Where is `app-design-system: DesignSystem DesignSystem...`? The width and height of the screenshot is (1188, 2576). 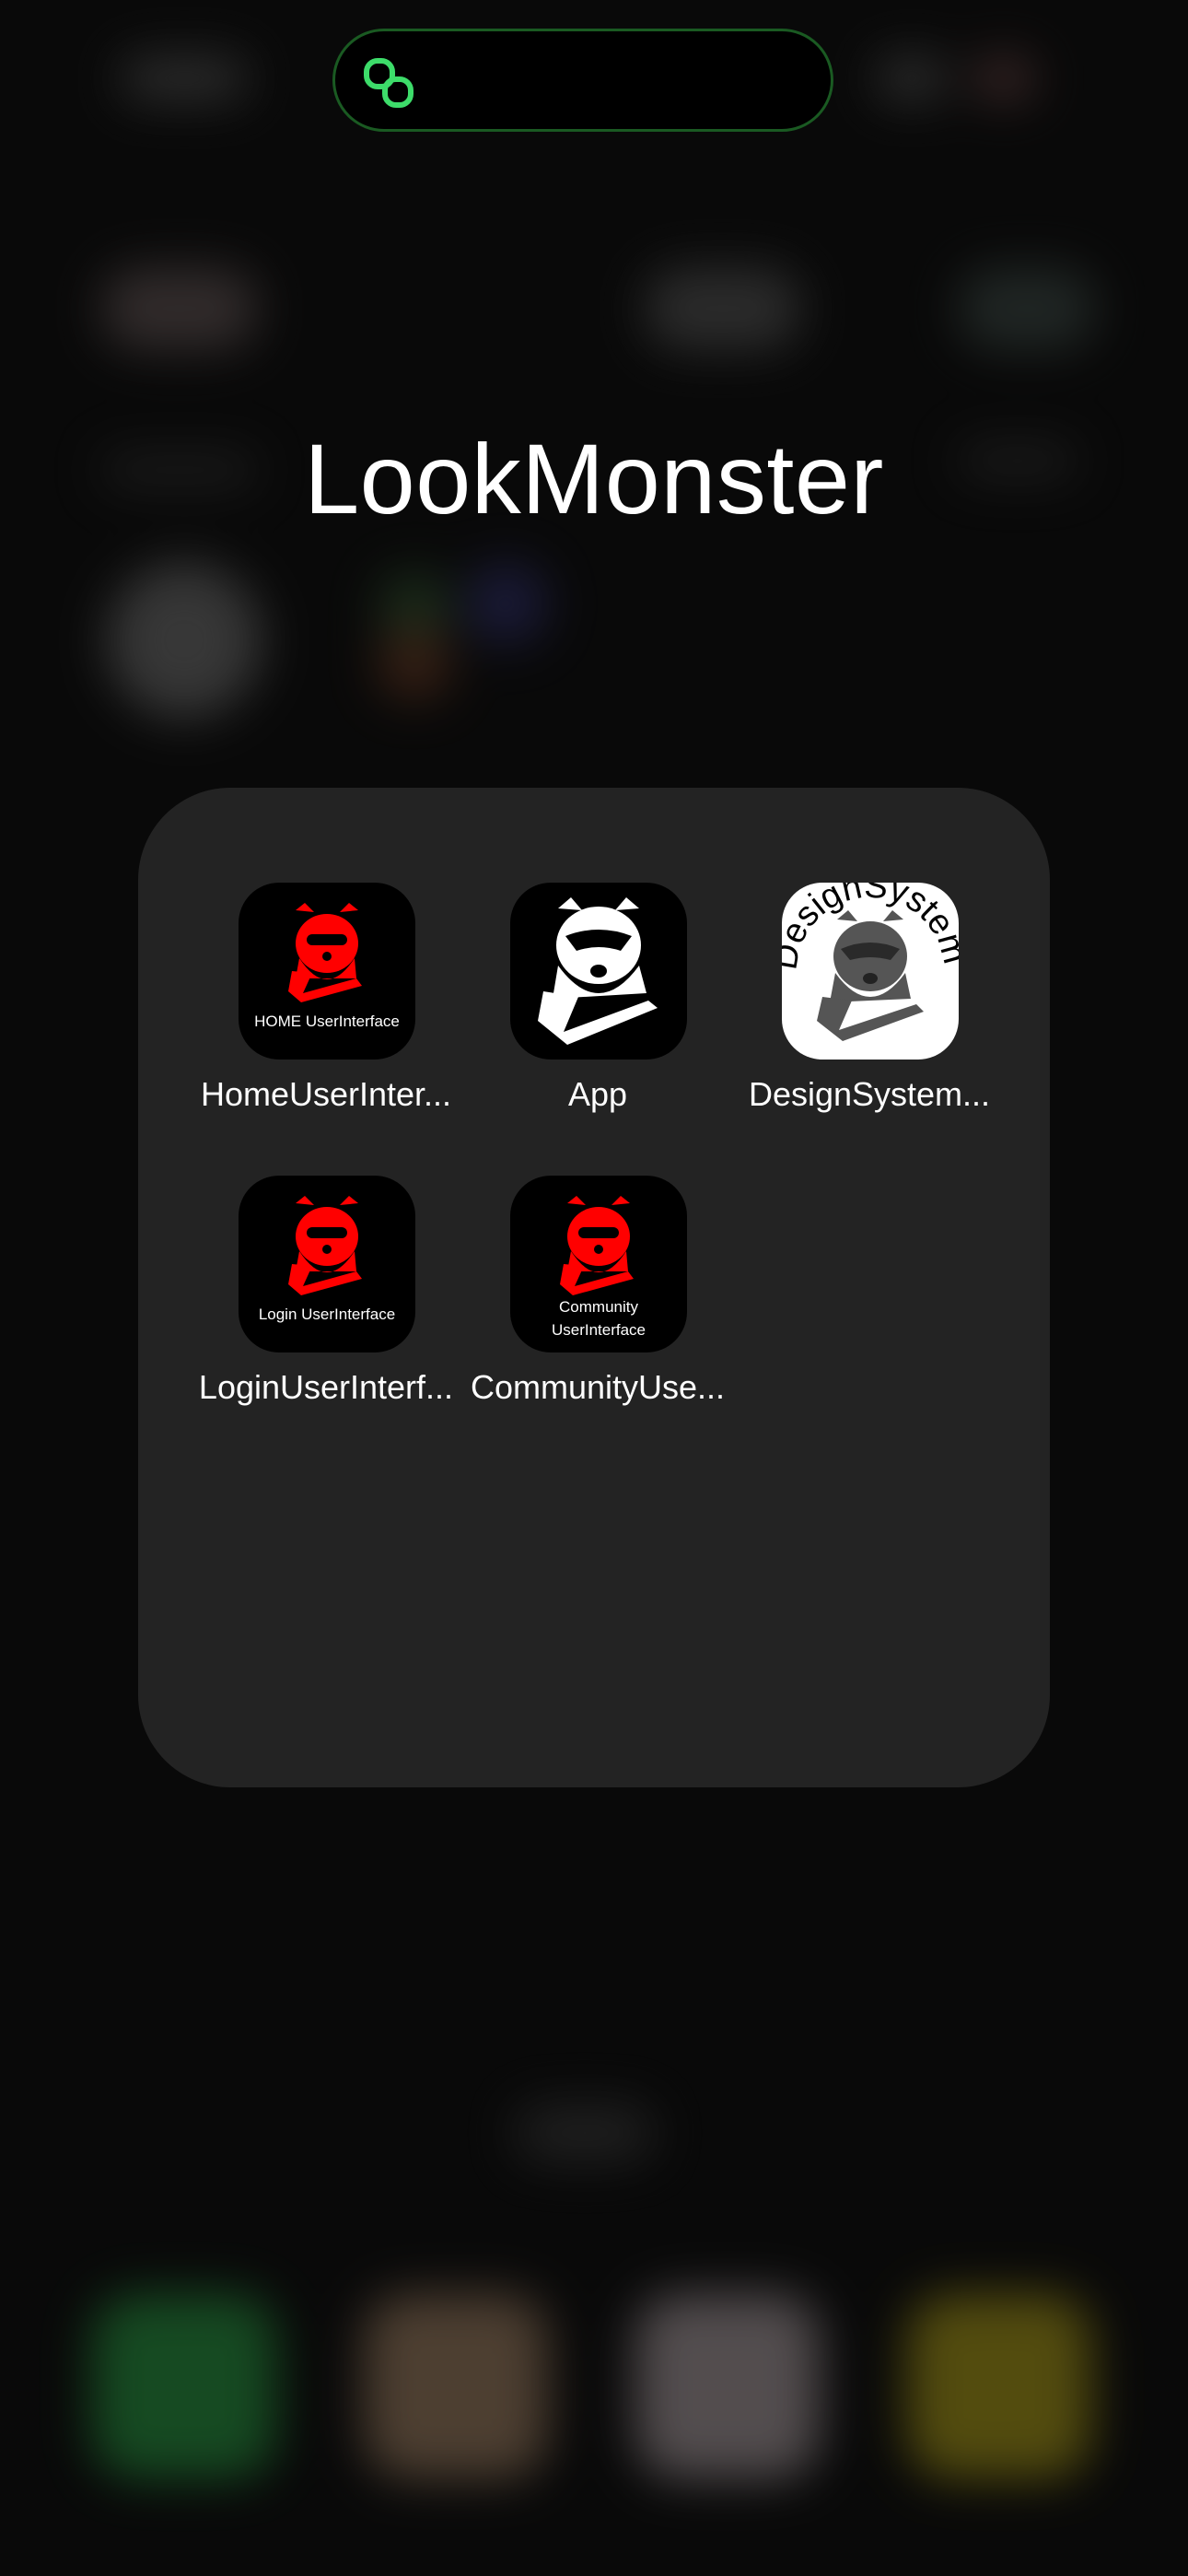
app-design-system: DesignSystem DesignSystem... is located at coordinates (869, 1002).